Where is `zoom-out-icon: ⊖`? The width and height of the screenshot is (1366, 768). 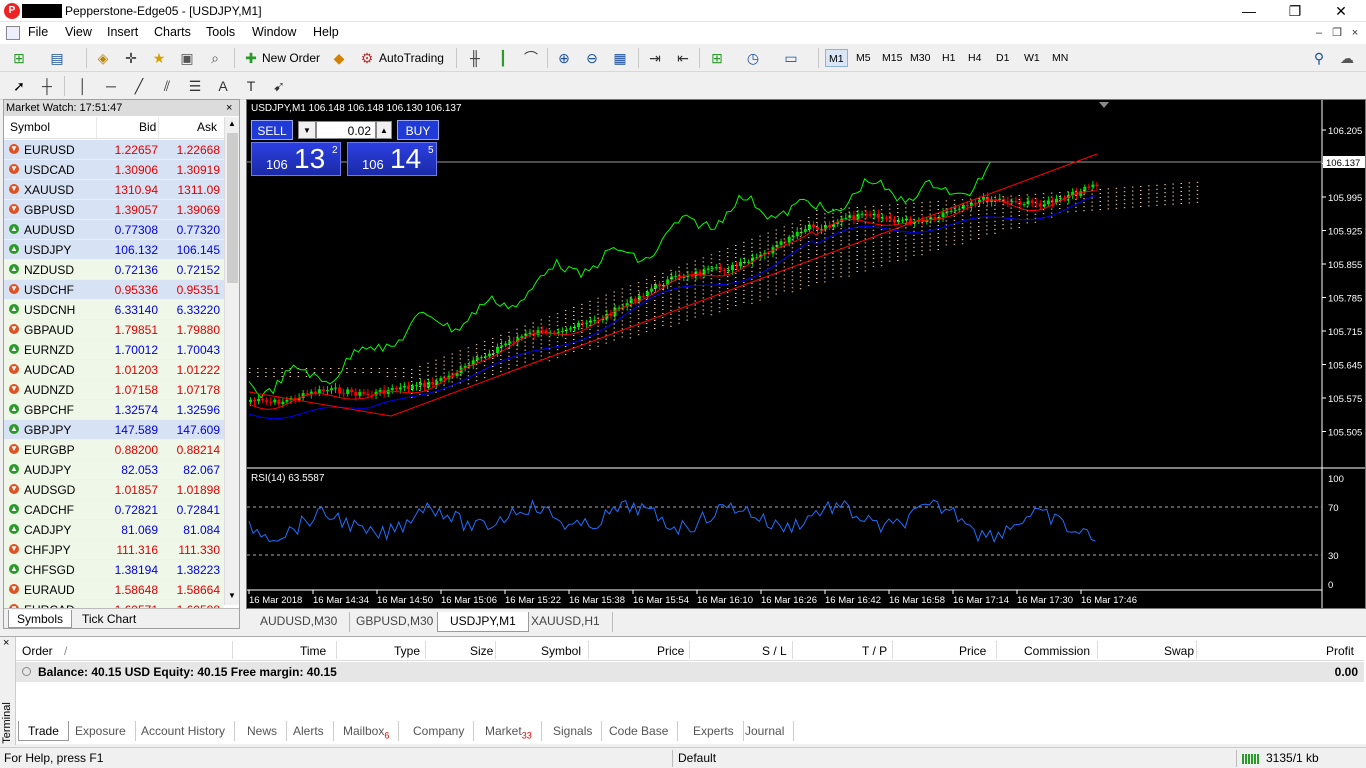
zoom-out-icon: ⊖ is located at coordinates (592, 58).